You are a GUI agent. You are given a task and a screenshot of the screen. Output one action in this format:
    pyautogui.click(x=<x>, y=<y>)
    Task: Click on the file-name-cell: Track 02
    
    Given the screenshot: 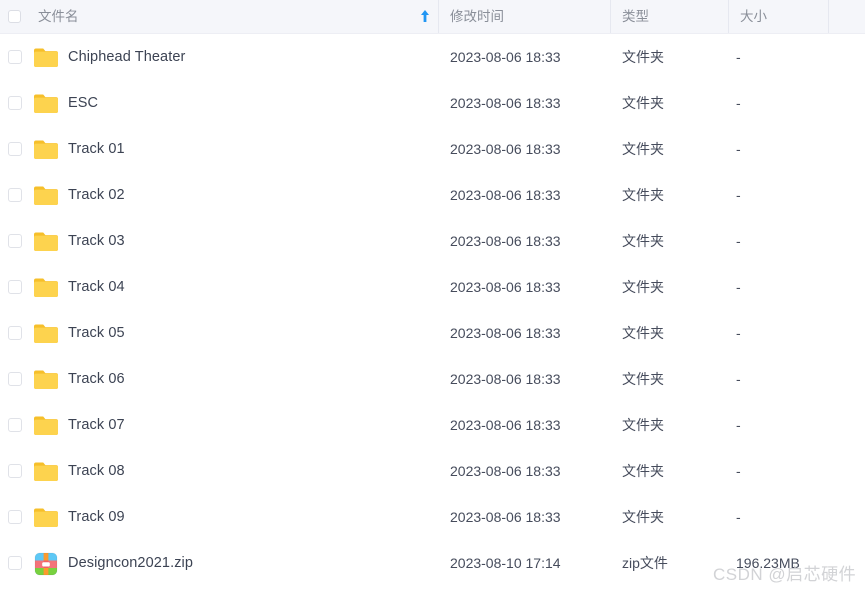 What is the action you would take?
    pyautogui.click(x=96, y=195)
    